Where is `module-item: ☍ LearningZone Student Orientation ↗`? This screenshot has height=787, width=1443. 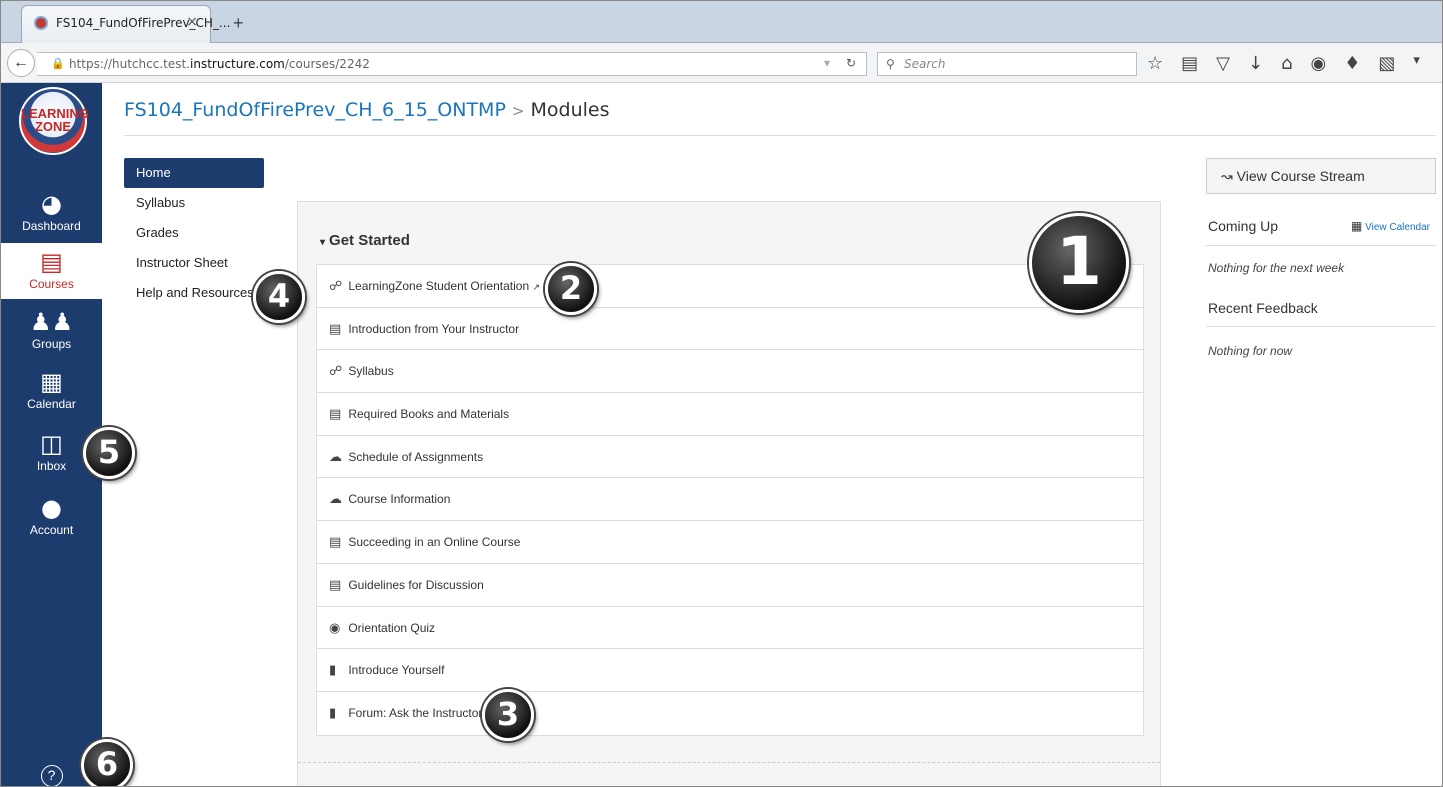 module-item: ☍ LearningZone Student Orientation ↗ is located at coordinates (730, 286).